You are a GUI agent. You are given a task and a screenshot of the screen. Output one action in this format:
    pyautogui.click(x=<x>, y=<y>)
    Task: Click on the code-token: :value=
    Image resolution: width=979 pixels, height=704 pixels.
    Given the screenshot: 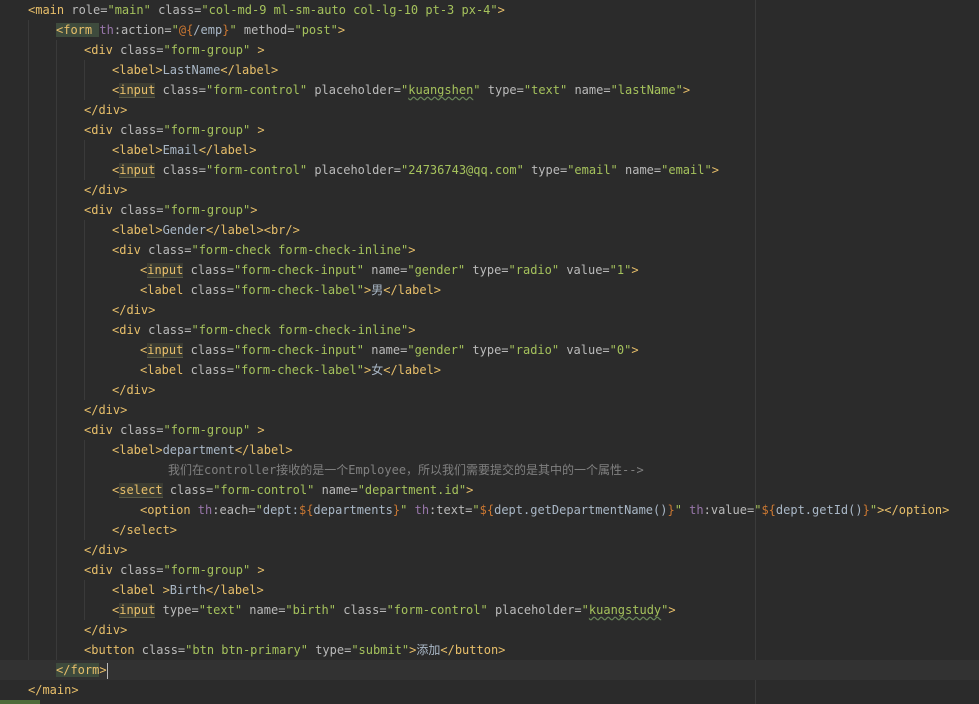 What is the action you would take?
    pyautogui.click(x=729, y=510)
    